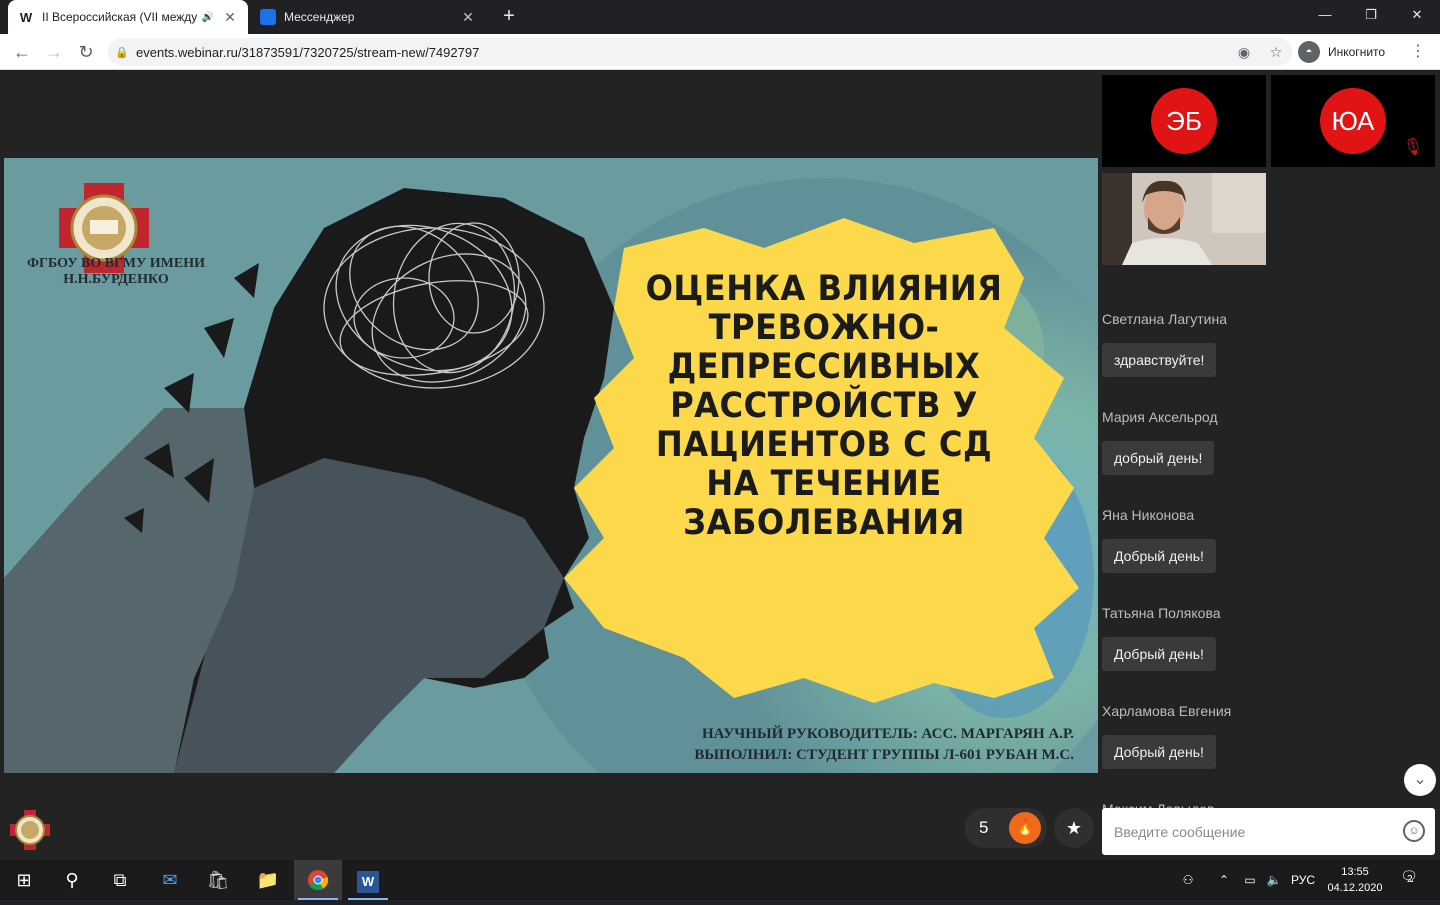 The height and width of the screenshot is (905, 1440). Describe the element at coordinates (1325, 15) in the screenshot. I see `minimize-button: —` at that location.